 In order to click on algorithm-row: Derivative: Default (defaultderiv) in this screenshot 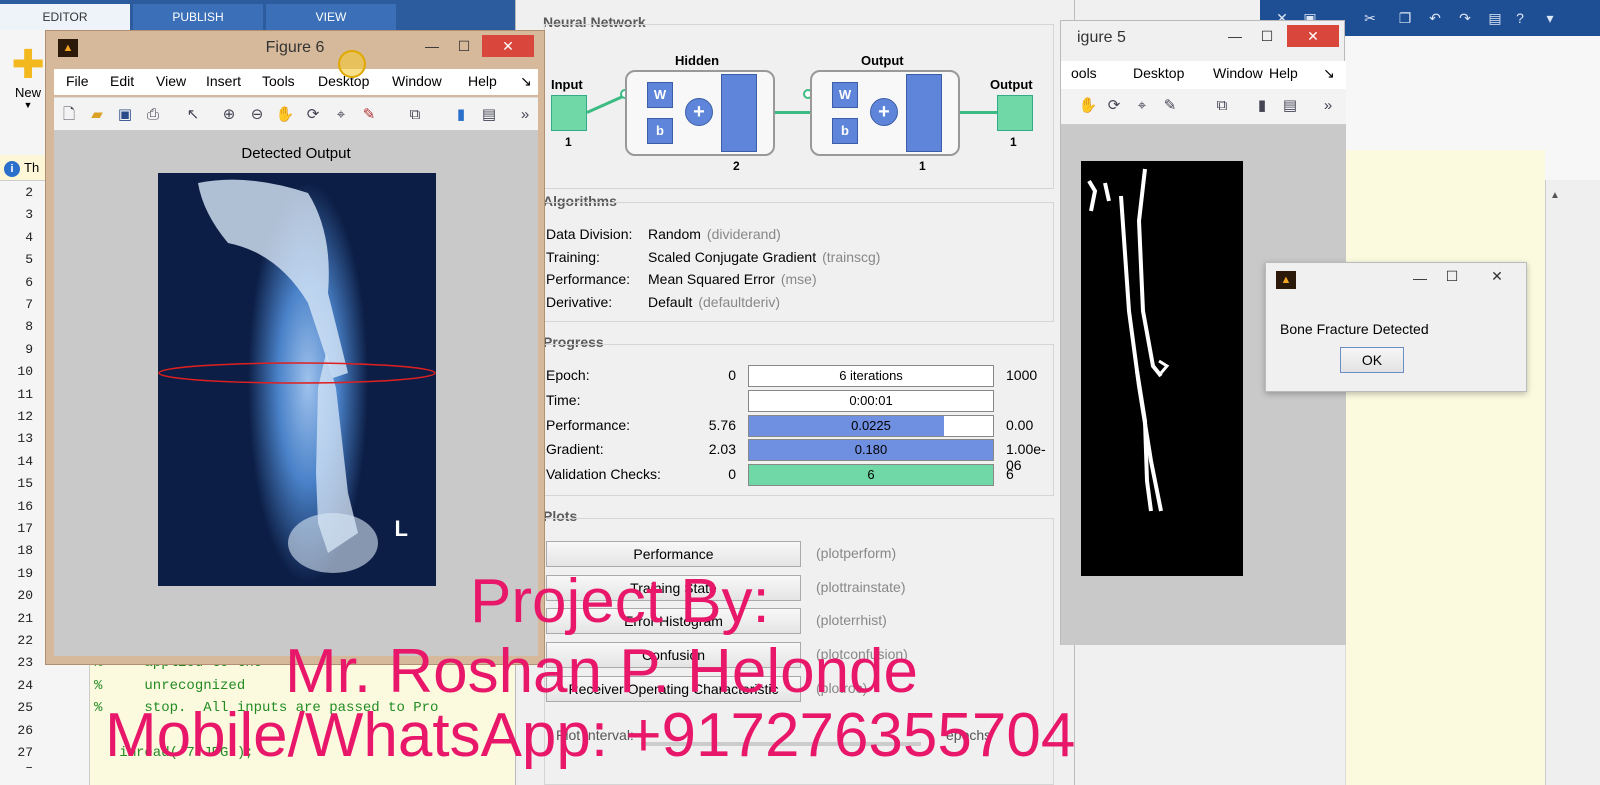, I will do `click(663, 302)`.